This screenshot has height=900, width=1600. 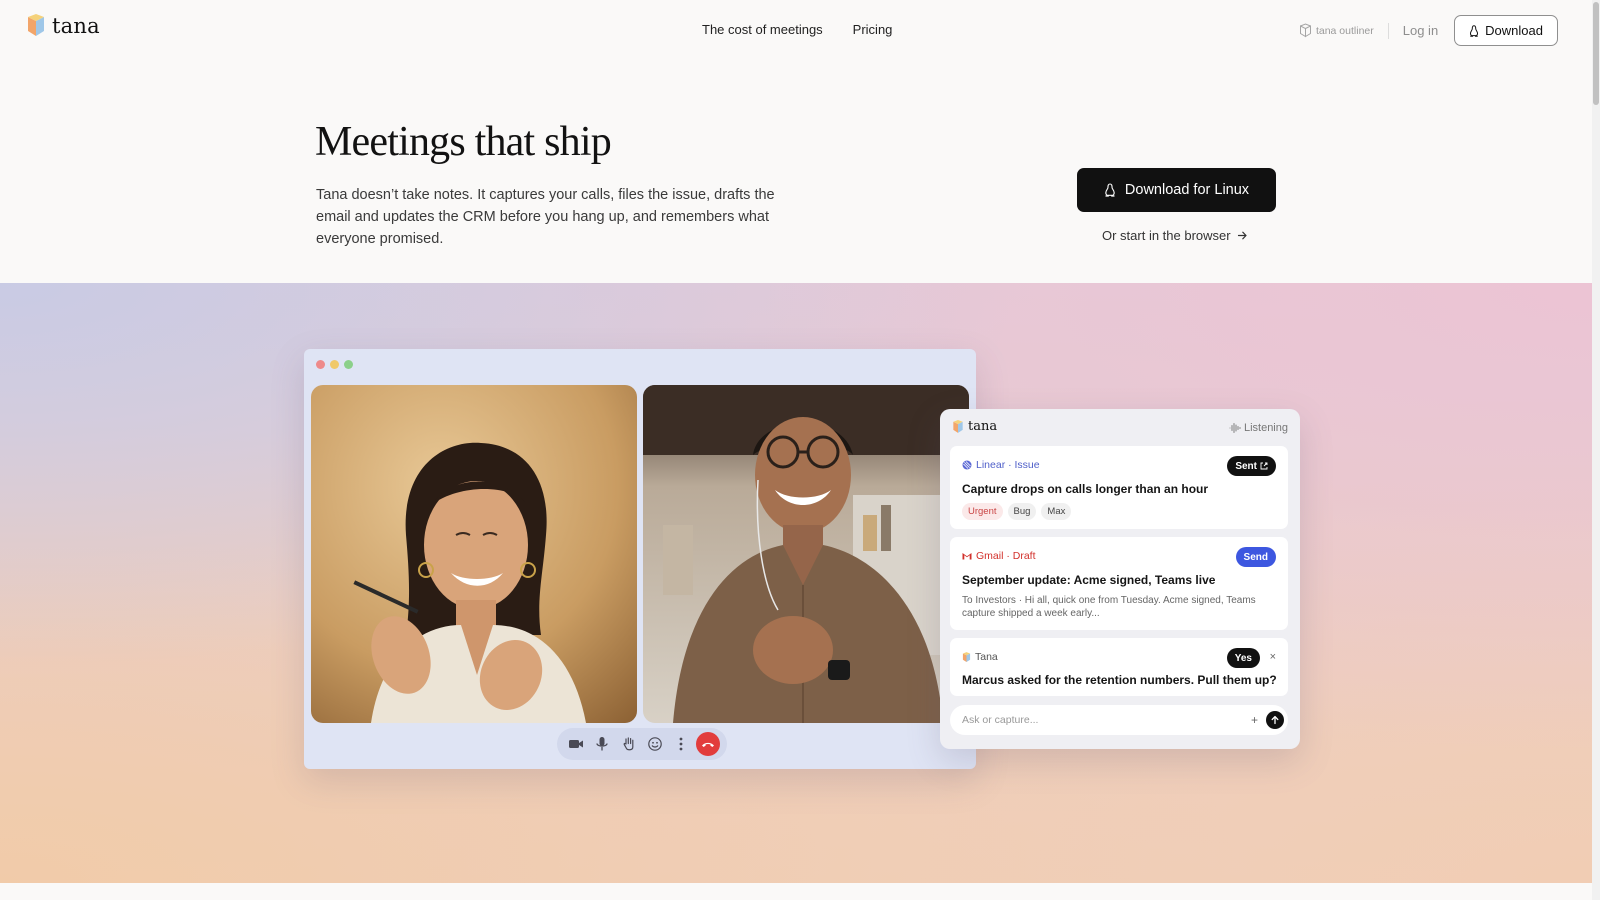 I want to click on maximize-window-dot, so click(x=348, y=364).